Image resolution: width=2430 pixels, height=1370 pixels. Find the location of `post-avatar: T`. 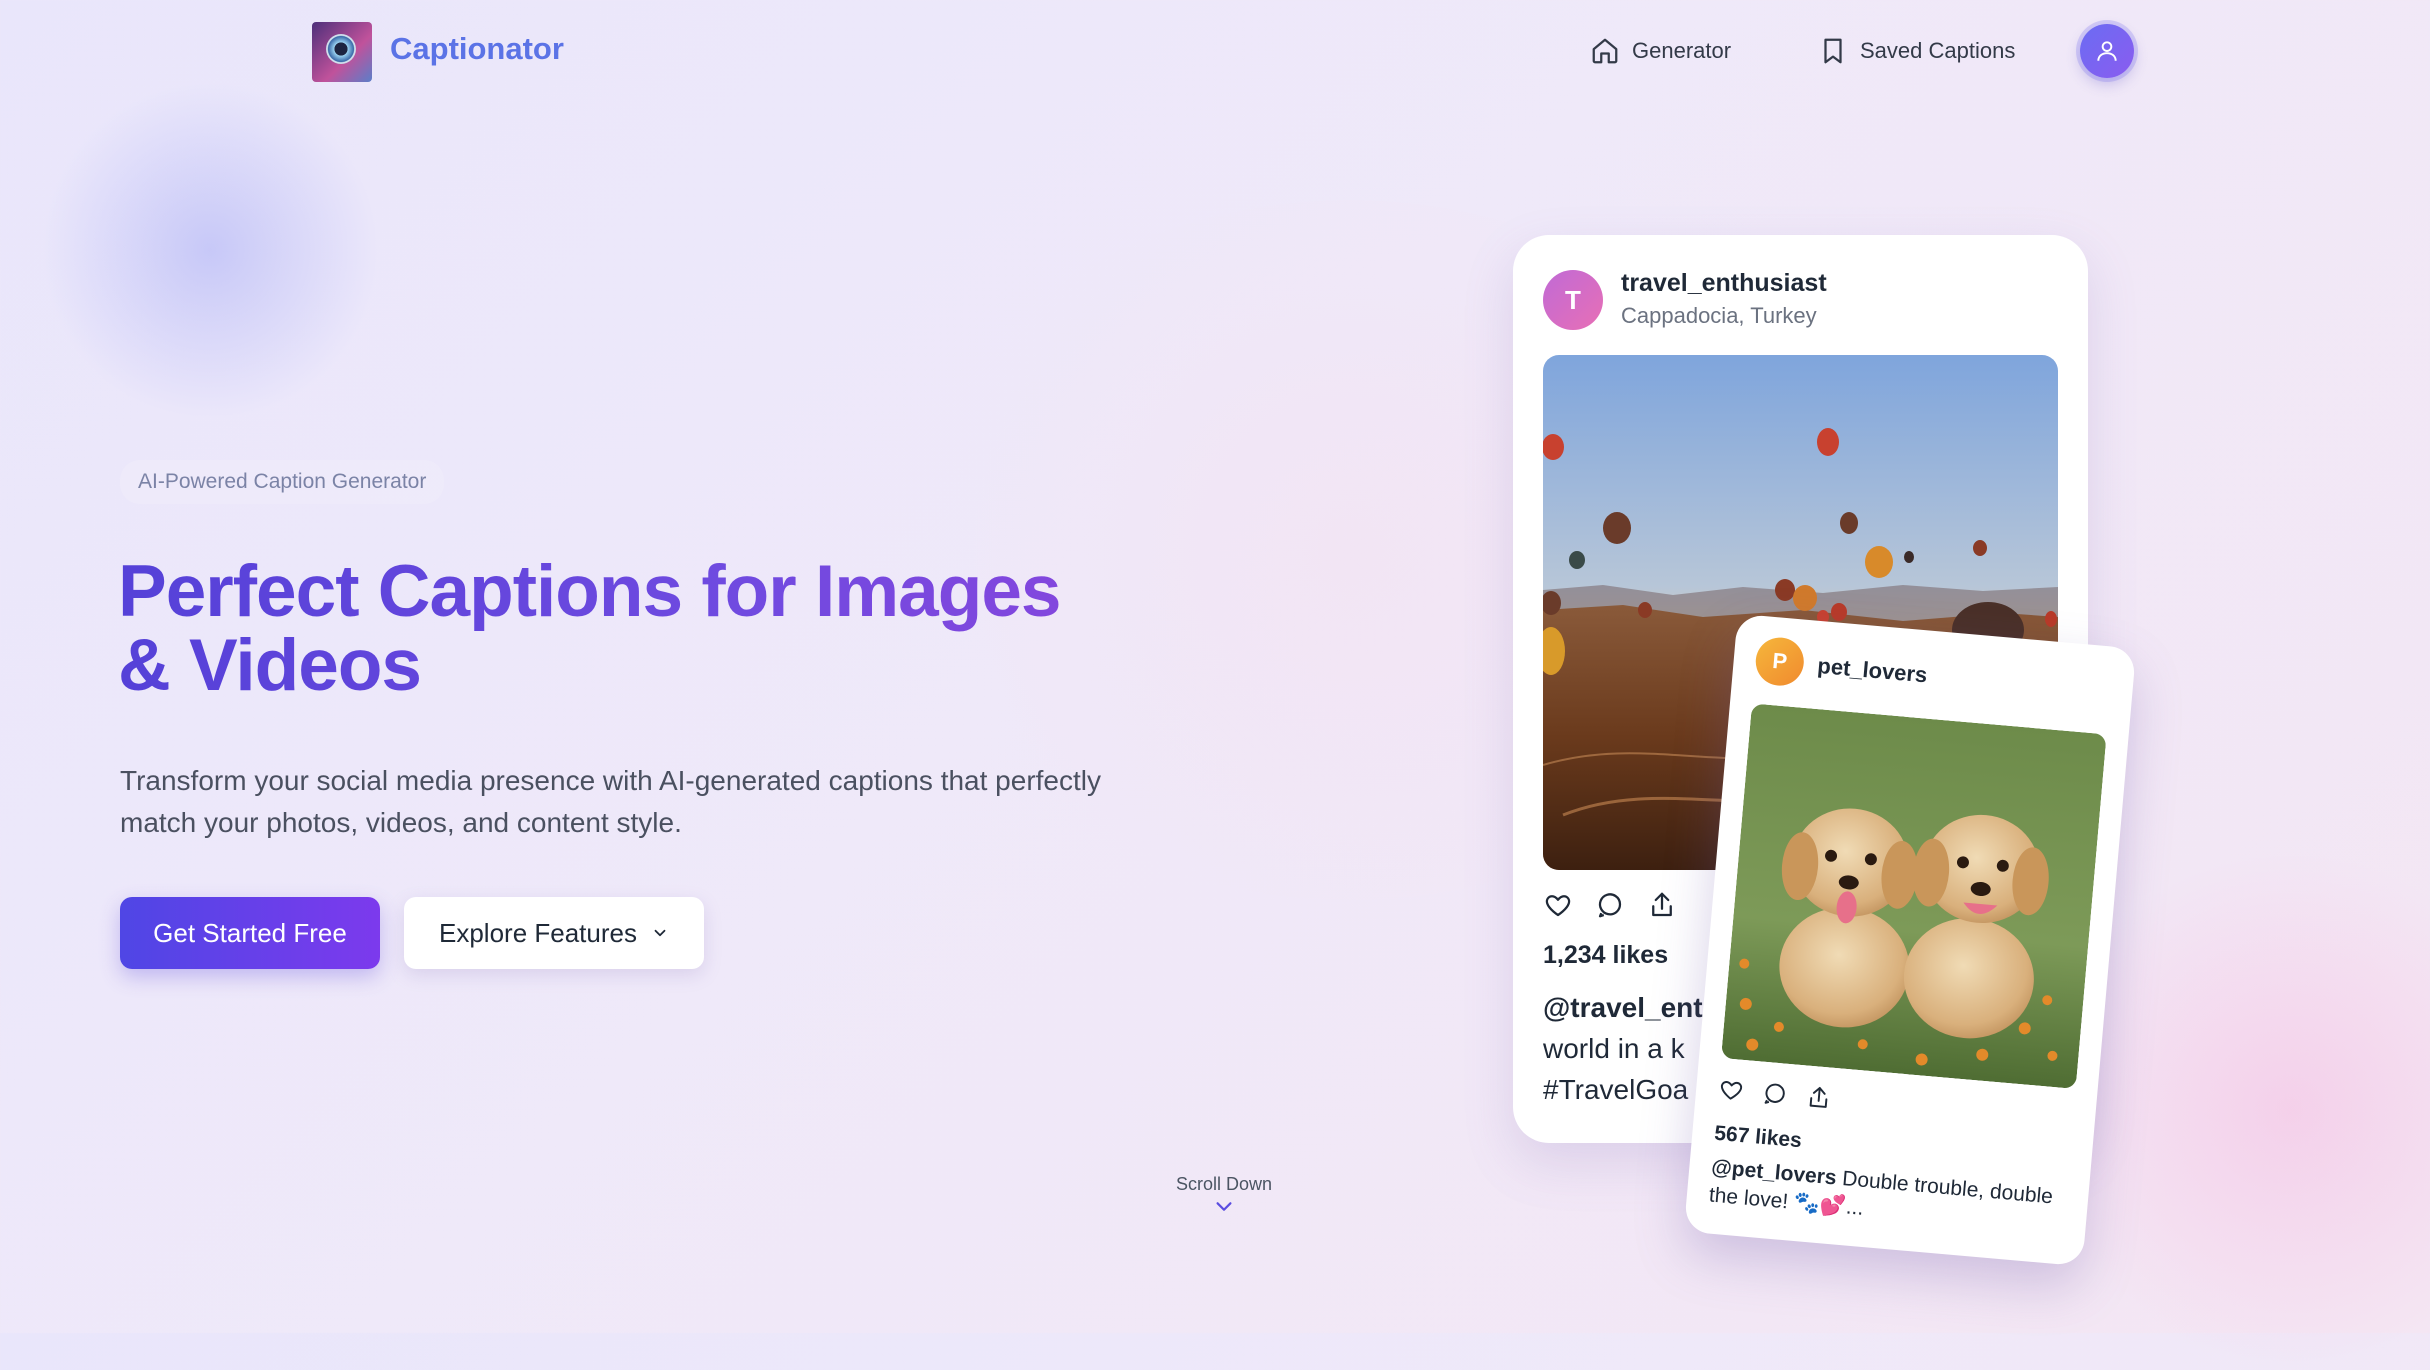

post-avatar: T is located at coordinates (1573, 300).